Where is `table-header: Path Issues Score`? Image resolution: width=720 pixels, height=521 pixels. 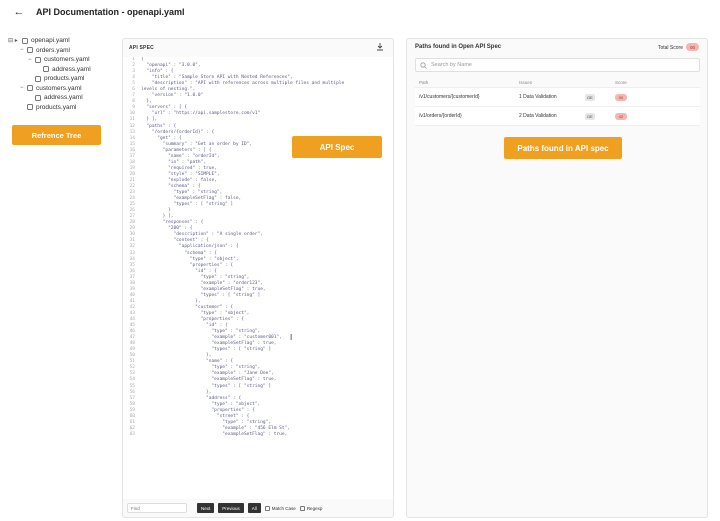
table-header: Path Issues Score is located at coordinates (557, 83).